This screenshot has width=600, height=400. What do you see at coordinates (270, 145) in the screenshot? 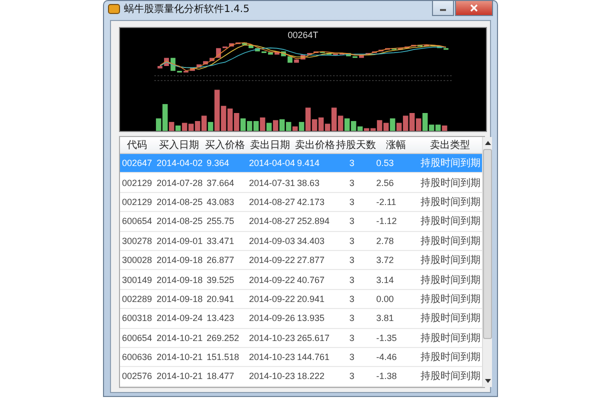
I see `column-header: 卖出日期` at bounding box center [270, 145].